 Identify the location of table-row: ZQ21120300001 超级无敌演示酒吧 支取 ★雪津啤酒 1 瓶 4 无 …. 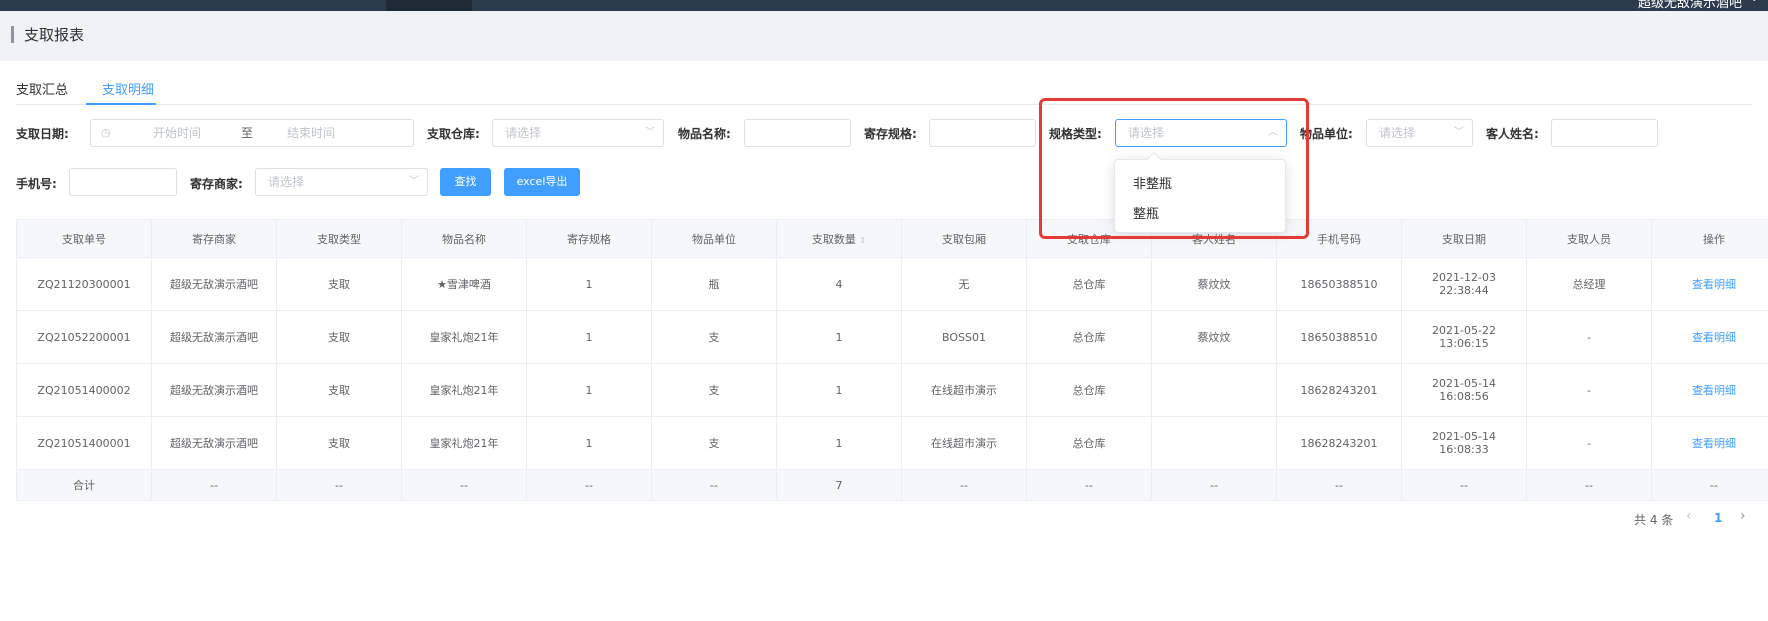
(892, 284).